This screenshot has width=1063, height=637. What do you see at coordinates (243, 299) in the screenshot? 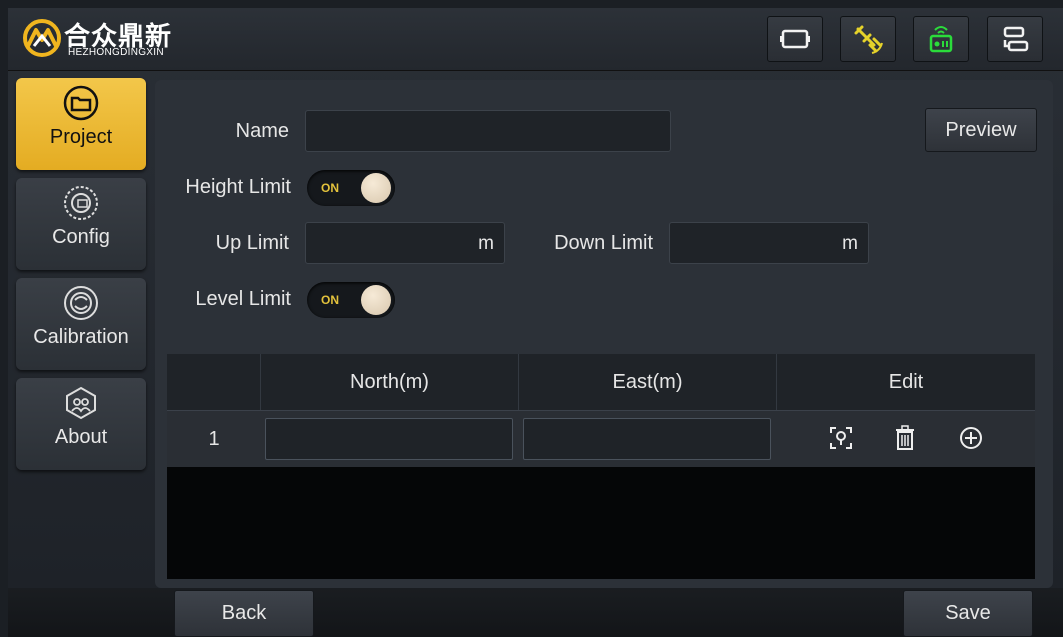
I see `level-limit-label: Level Limit` at bounding box center [243, 299].